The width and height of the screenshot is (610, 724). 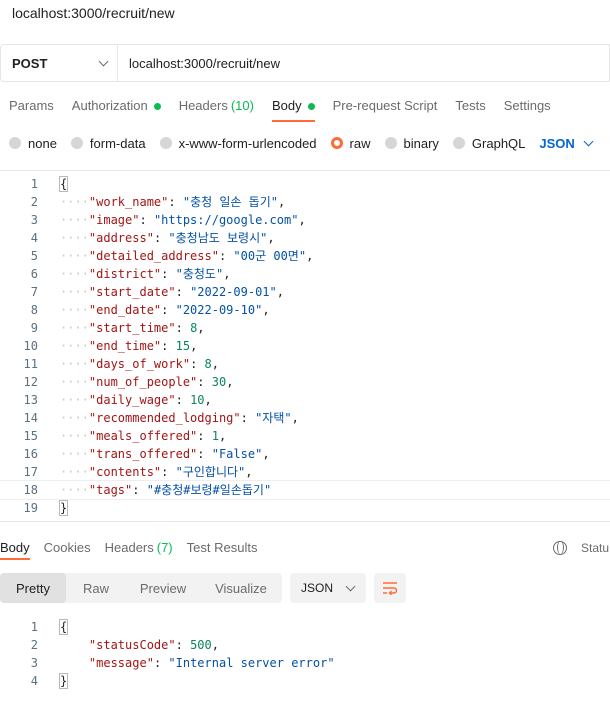 What do you see at coordinates (15, 548) in the screenshot?
I see `response-tab-body: Body` at bounding box center [15, 548].